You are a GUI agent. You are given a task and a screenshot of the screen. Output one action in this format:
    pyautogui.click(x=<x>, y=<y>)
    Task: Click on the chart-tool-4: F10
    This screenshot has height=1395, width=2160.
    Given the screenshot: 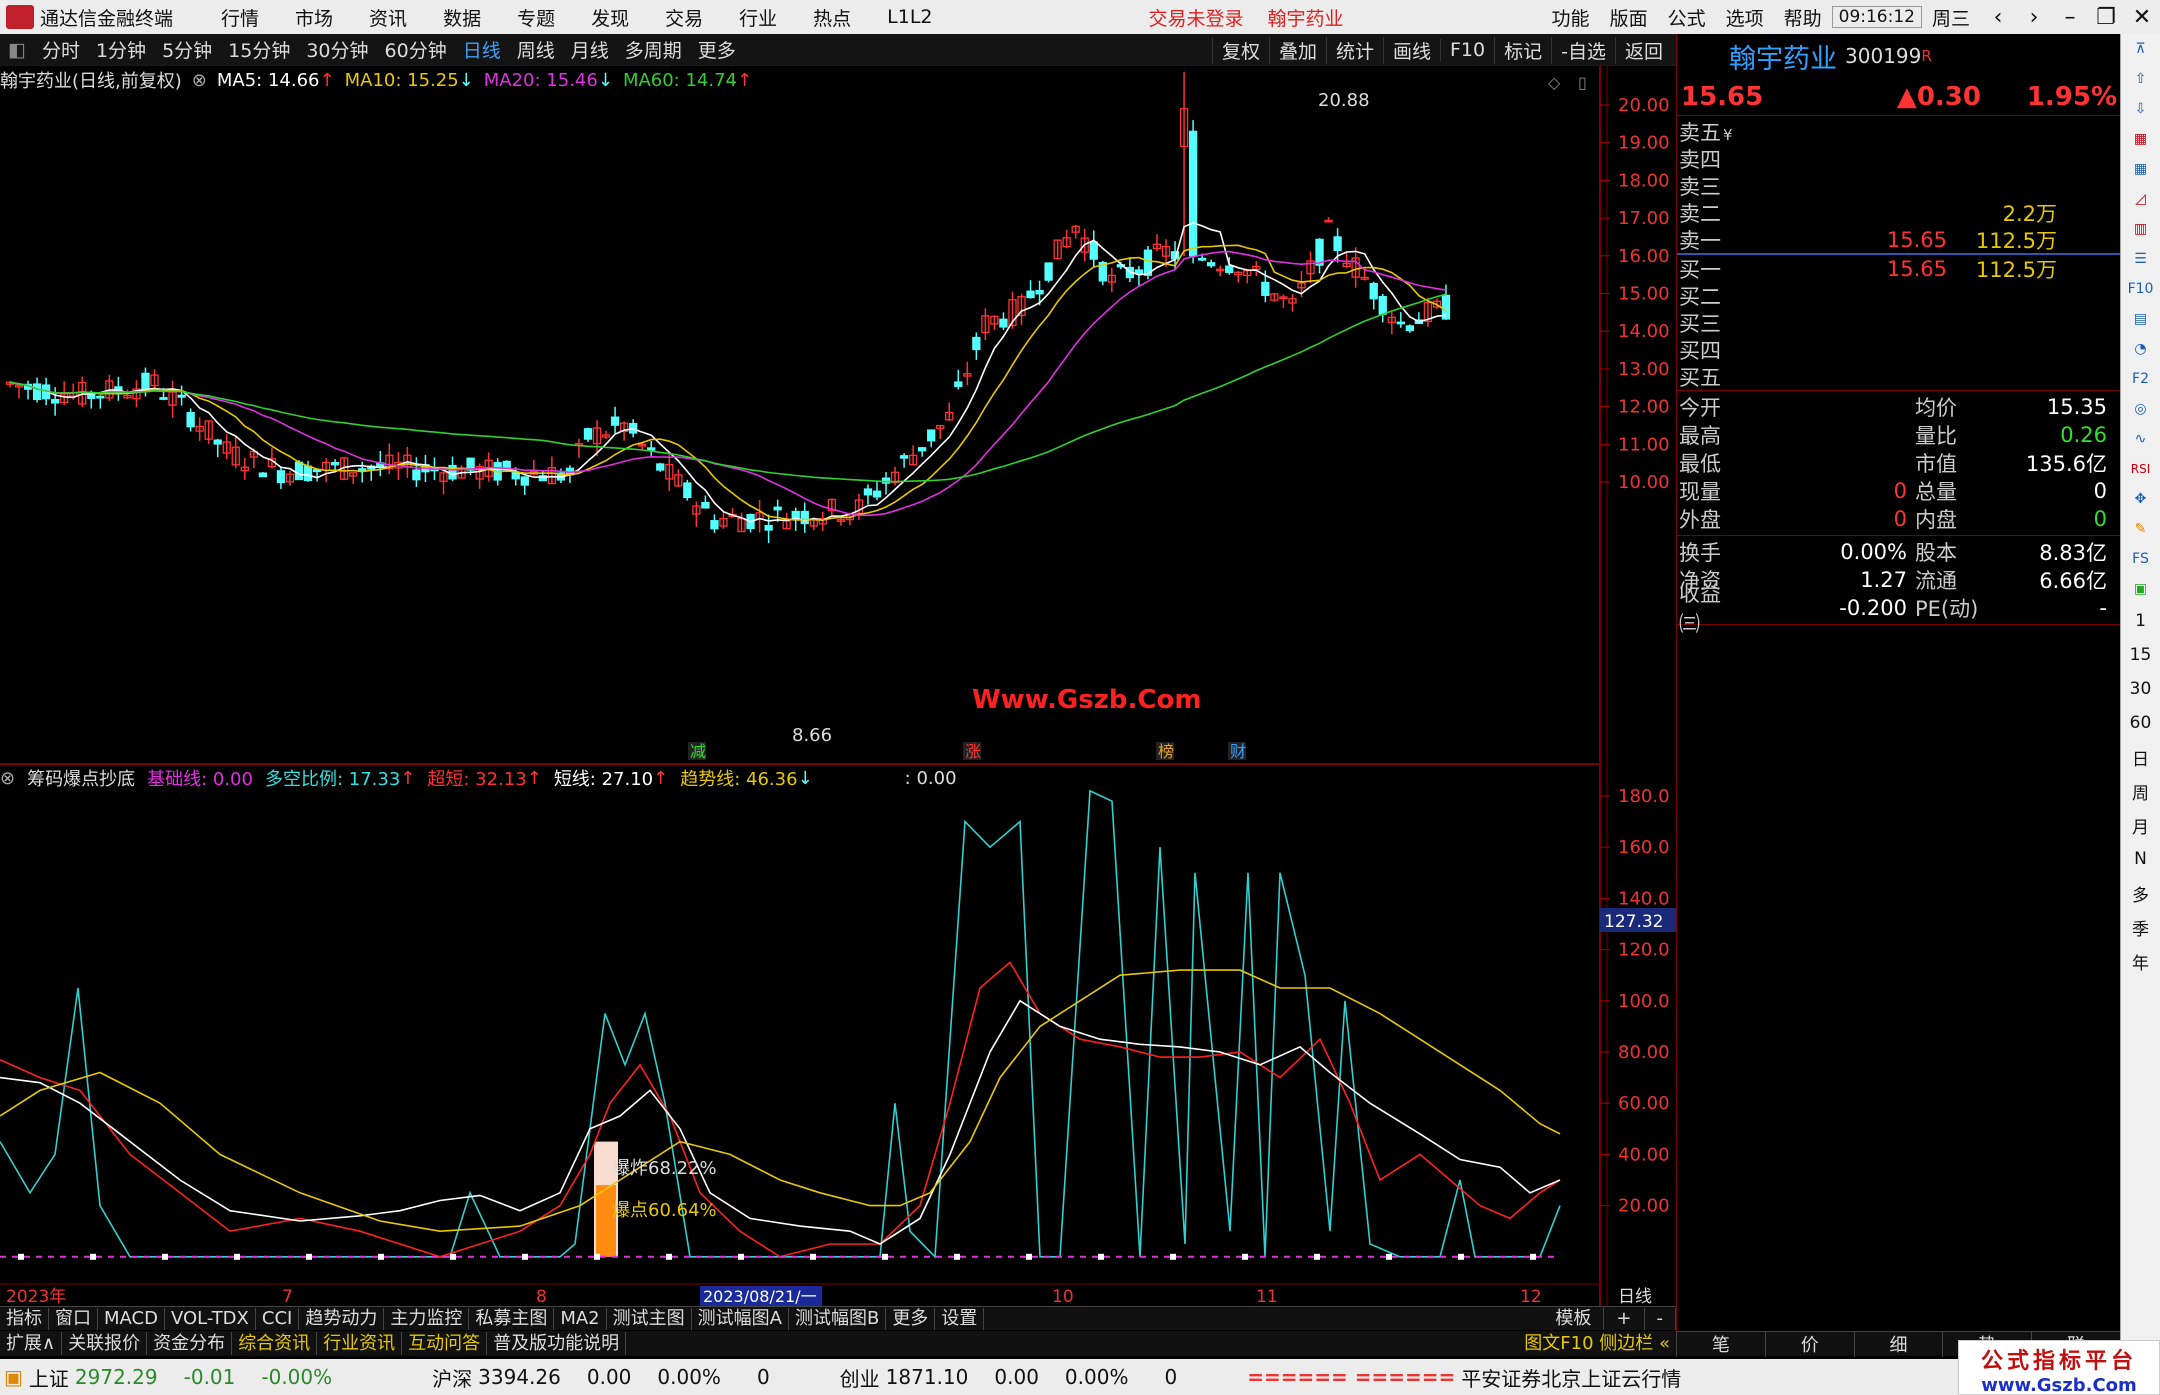 What is the action you would take?
    pyautogui.click(x=1467, y=50)
    